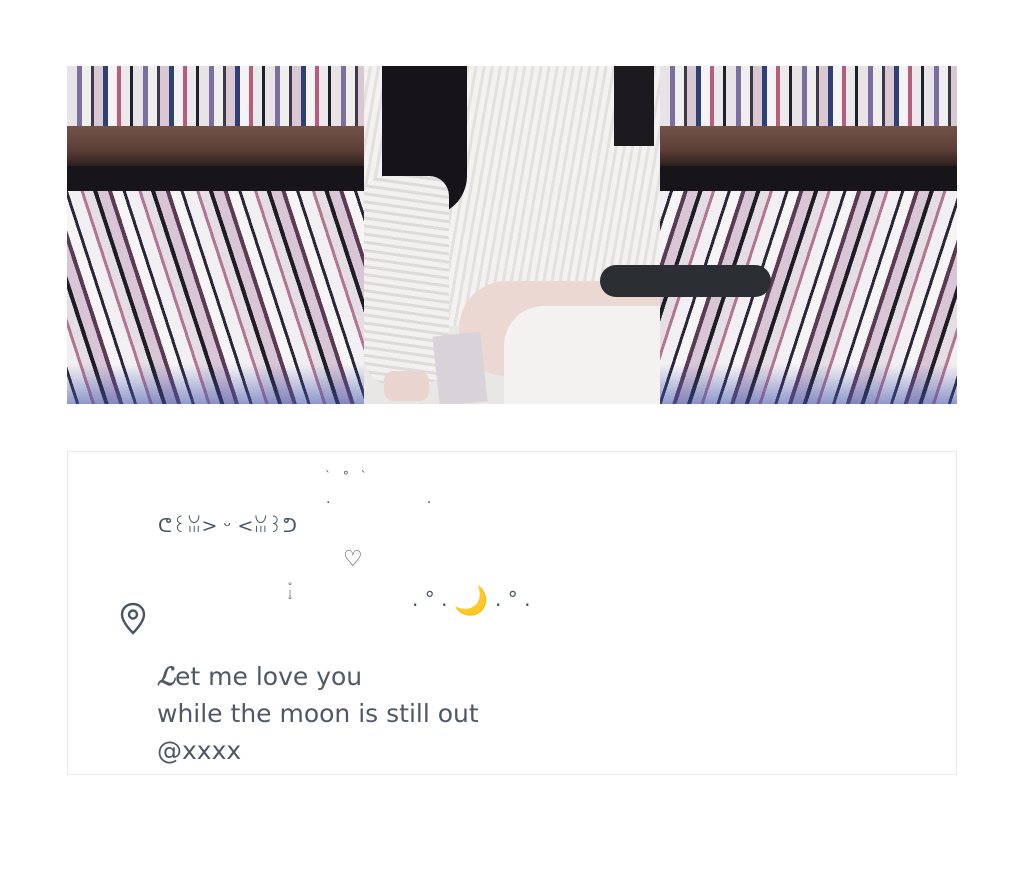 This screenshot has width=1024, height=892. Describe the element at coordinates (348, 476) in the screenshot. I see `sparkle-decoration: ` ° `` at that location.